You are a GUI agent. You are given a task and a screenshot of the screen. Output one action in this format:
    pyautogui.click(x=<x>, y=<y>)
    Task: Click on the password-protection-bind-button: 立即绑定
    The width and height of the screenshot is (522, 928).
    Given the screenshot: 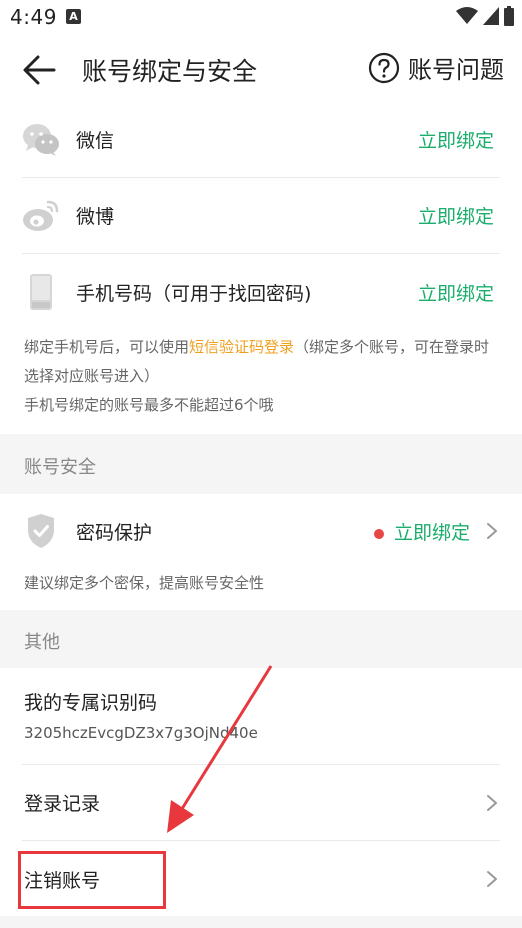 What is the action you would take?
    pyautogui.click(x=421, y=531)
    